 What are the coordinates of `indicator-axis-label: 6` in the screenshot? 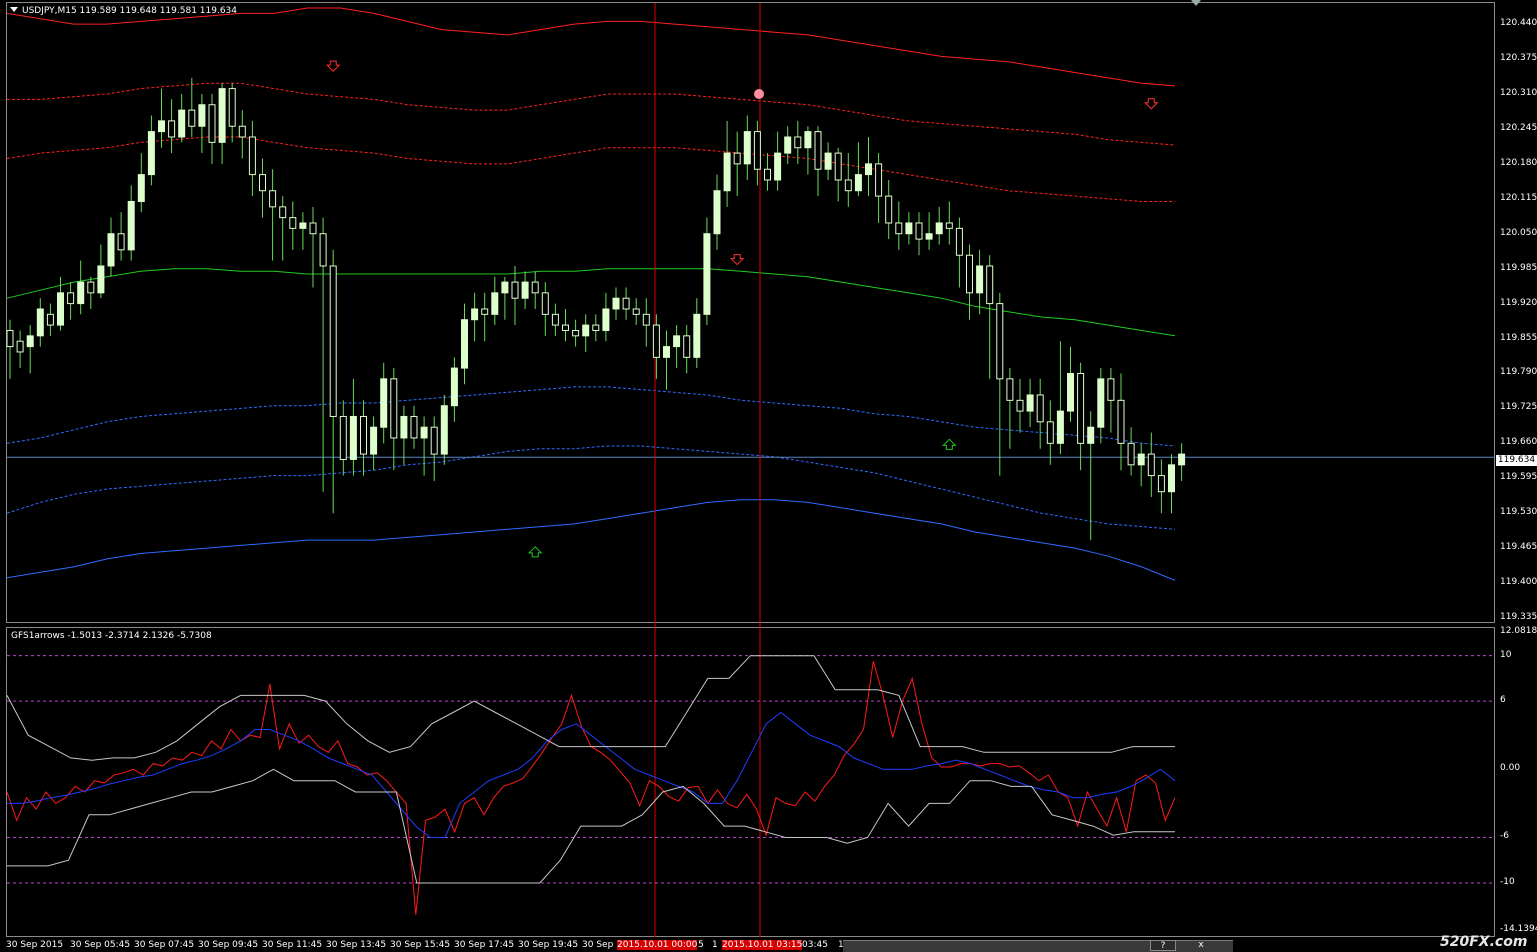 It's located at (1503, 700).